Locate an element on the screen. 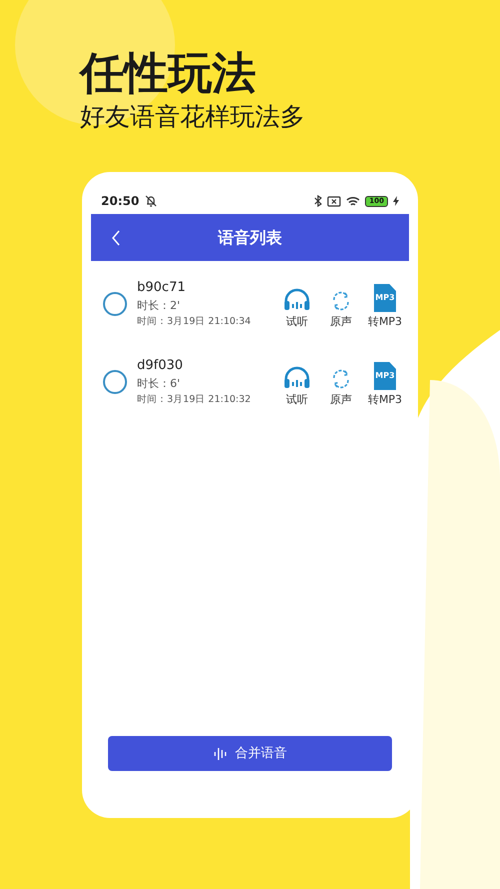 The width and height of the screenshot is (500, 889). charging-icon is located at coordinates (396, 201).